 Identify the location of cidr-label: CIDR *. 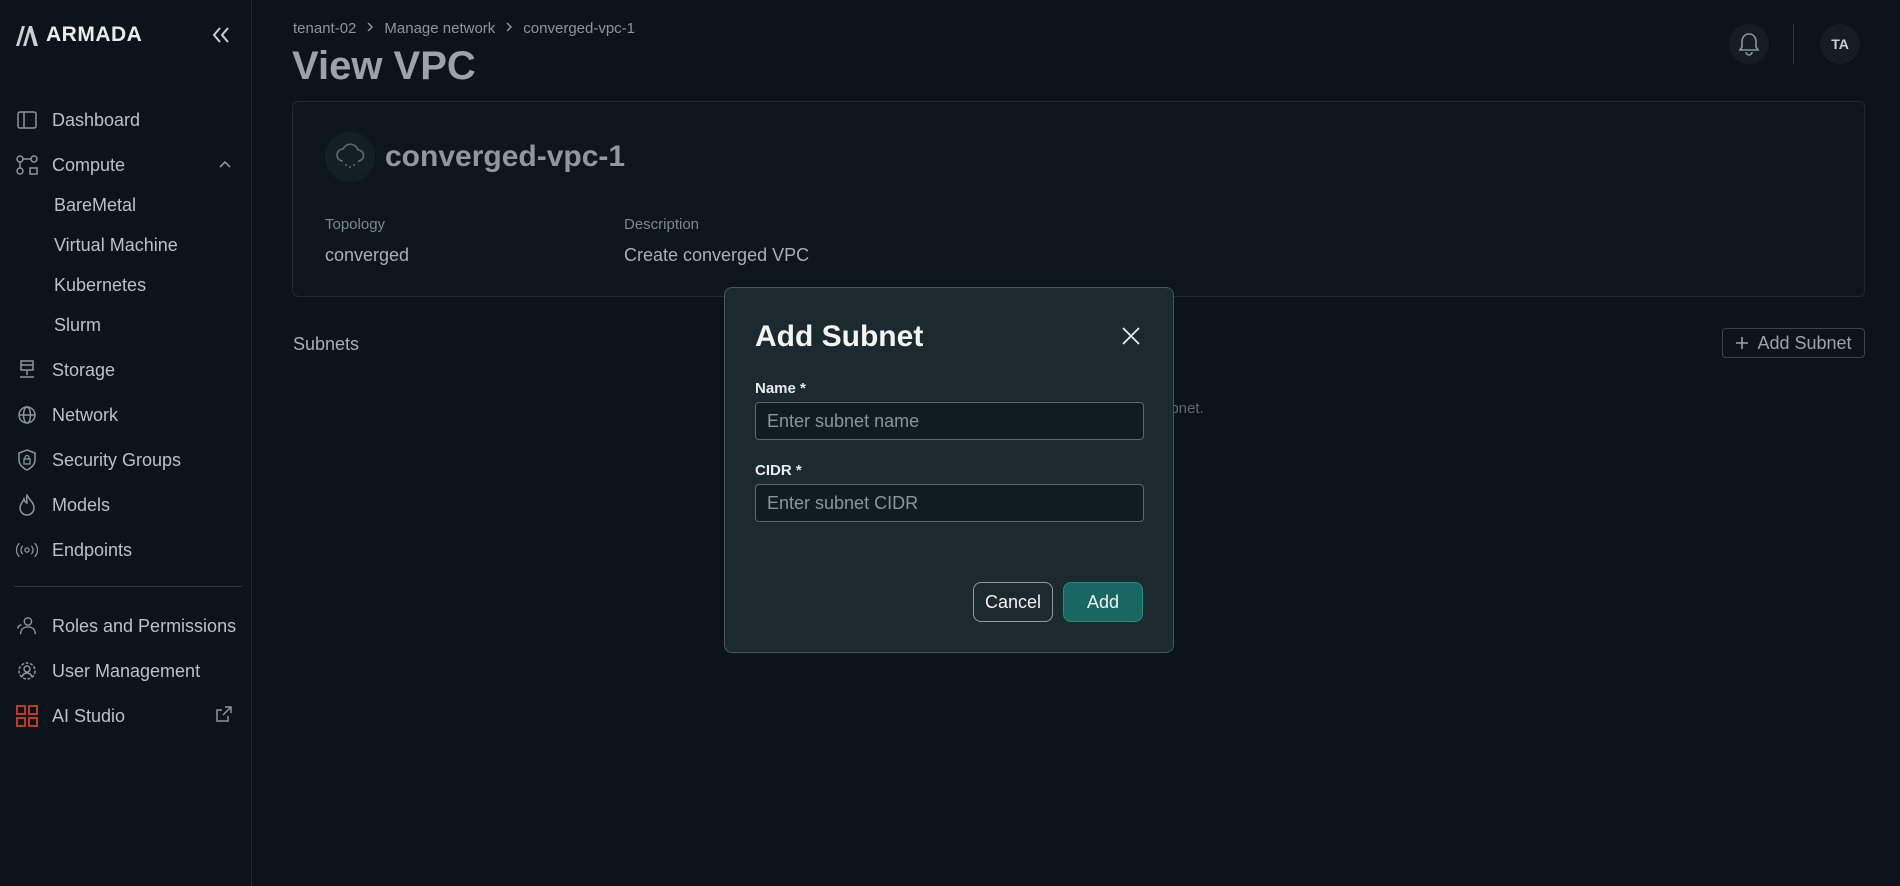
(778, 470).